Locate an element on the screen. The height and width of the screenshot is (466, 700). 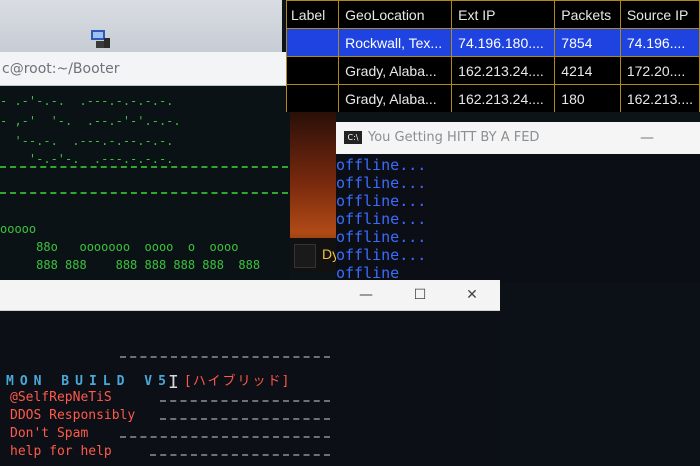
column-header: Packets is located at coordinates (587, 14).